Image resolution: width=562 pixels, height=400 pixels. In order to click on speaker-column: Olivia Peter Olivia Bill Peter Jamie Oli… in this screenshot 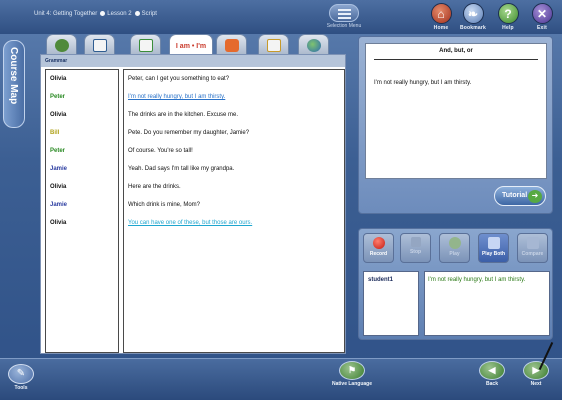, I will do `click(82, 211)`.